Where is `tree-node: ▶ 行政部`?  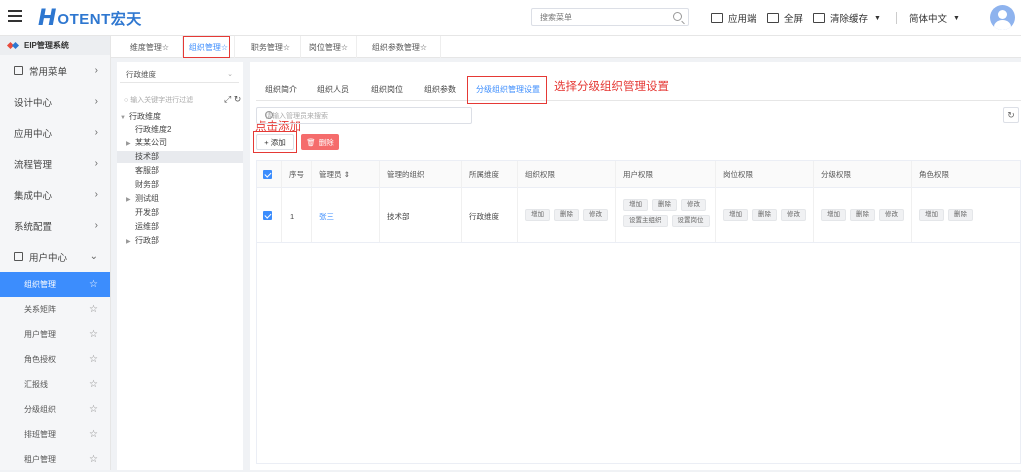 tree-node: ▶ 行政部 is located at coordinates (180, 241).